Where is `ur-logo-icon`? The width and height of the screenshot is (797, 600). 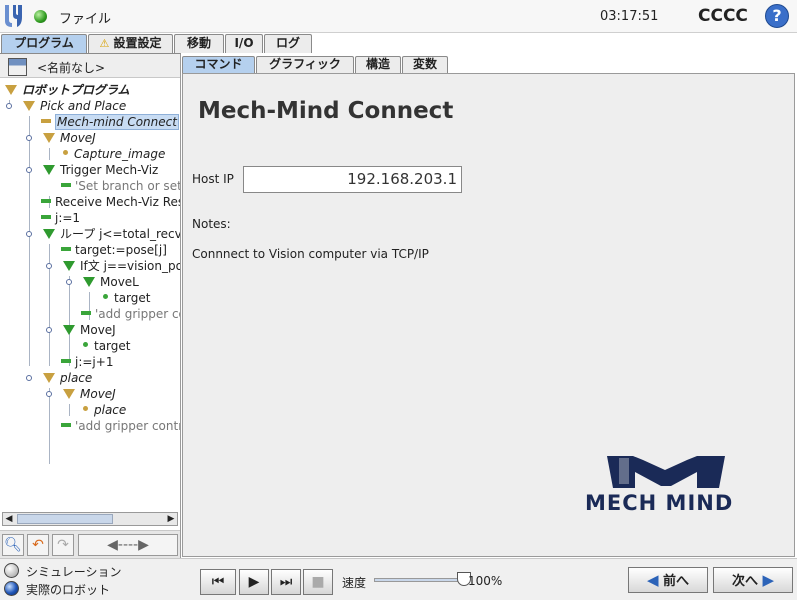
ur-logo-icon is located at coordinates (13, 16).